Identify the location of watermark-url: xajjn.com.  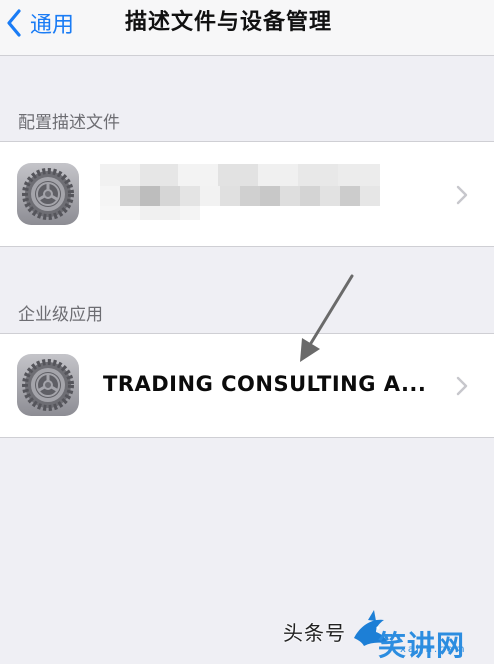
(433, 649).